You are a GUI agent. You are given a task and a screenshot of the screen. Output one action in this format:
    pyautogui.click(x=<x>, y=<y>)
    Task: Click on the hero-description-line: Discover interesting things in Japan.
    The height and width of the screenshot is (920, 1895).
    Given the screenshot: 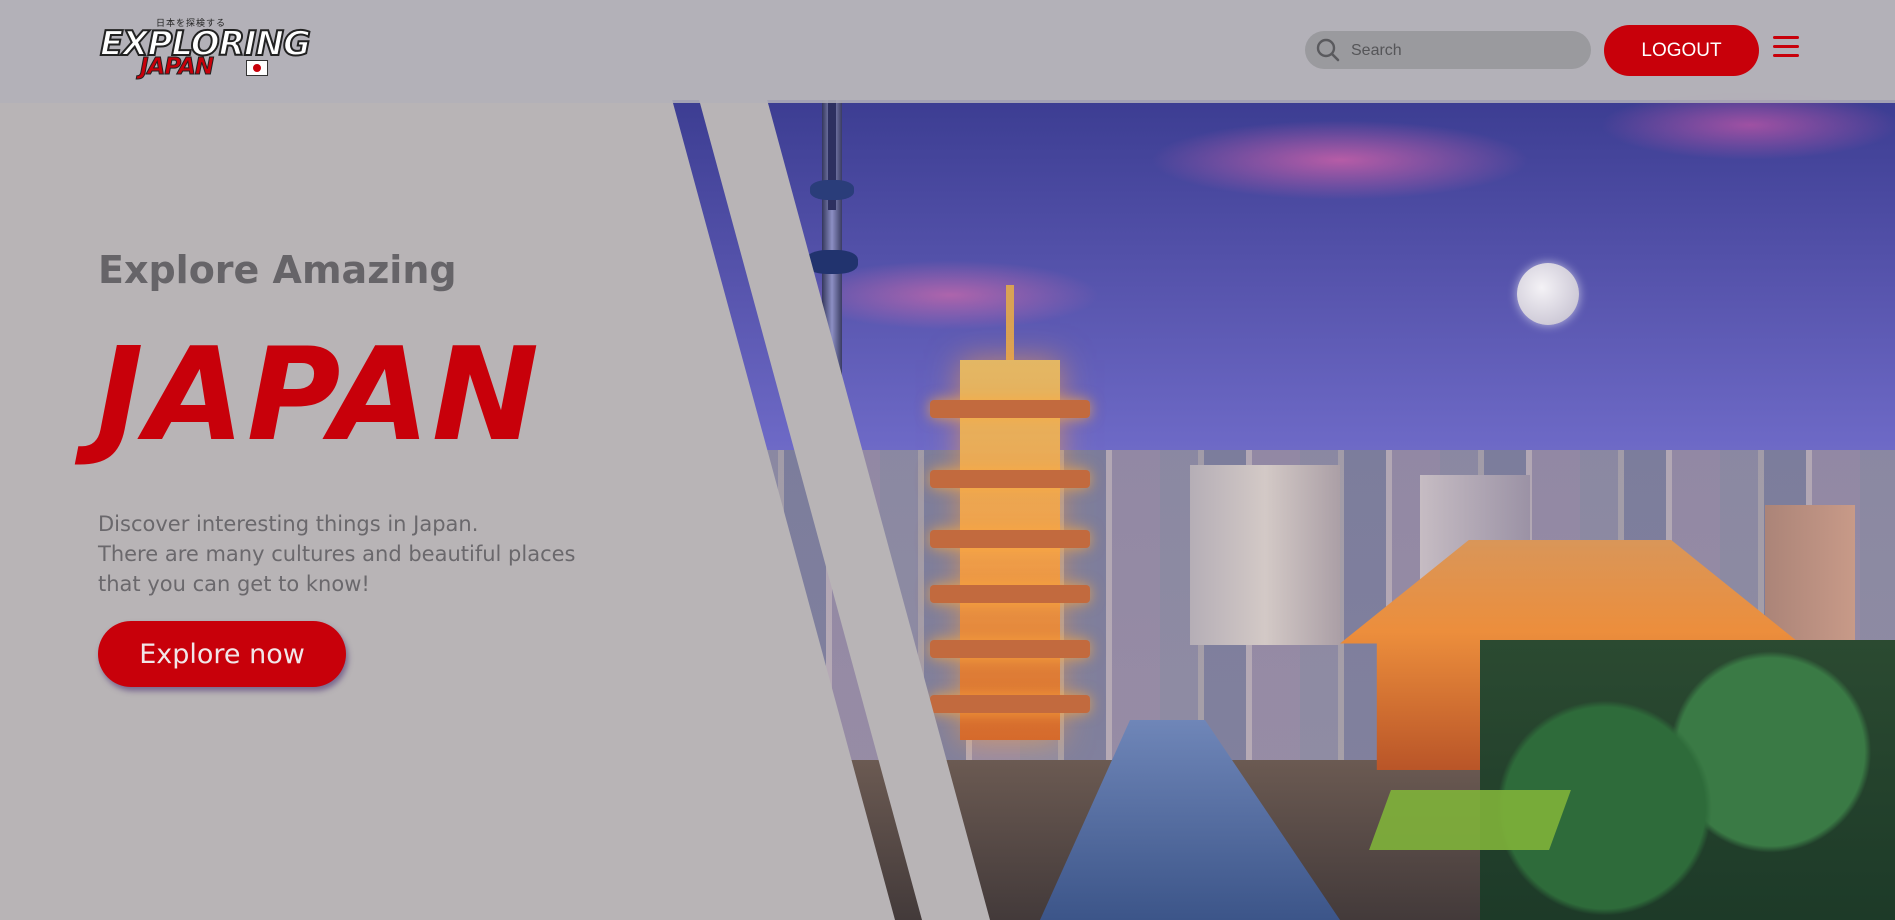 What is the action you would take?
    pyautogui.click(x=288, y=524)
    